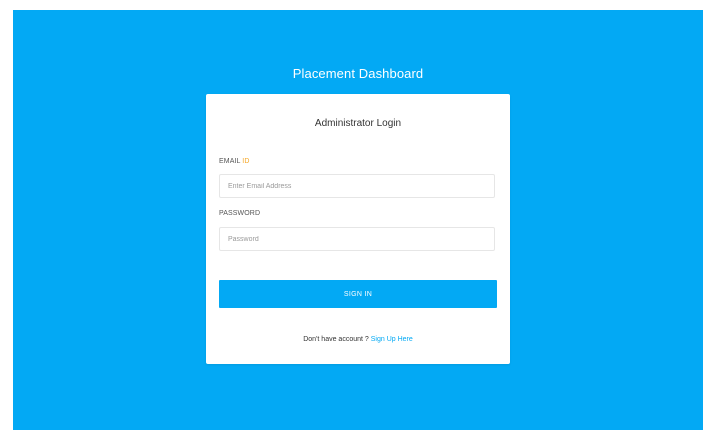  What do you see at coordinates (337, 339) in the screenshot?
I see `signup-prompt: Don't have account ?` at bounding box center [337, 339].